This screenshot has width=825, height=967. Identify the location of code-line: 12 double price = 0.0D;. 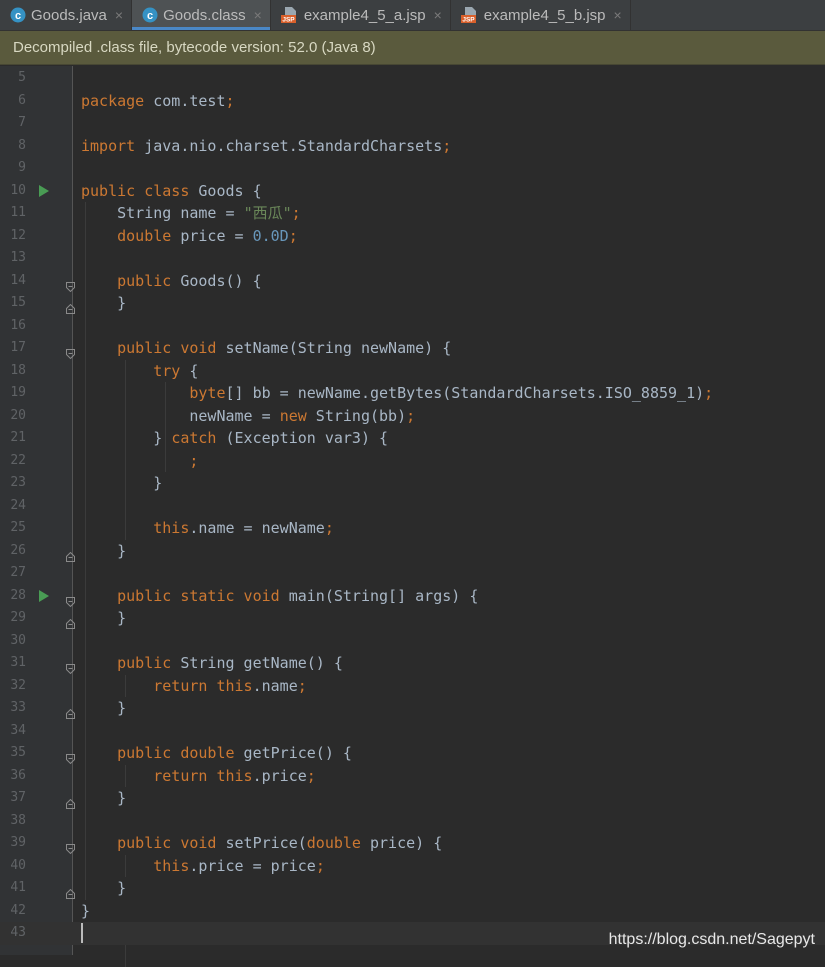
(412, 236).